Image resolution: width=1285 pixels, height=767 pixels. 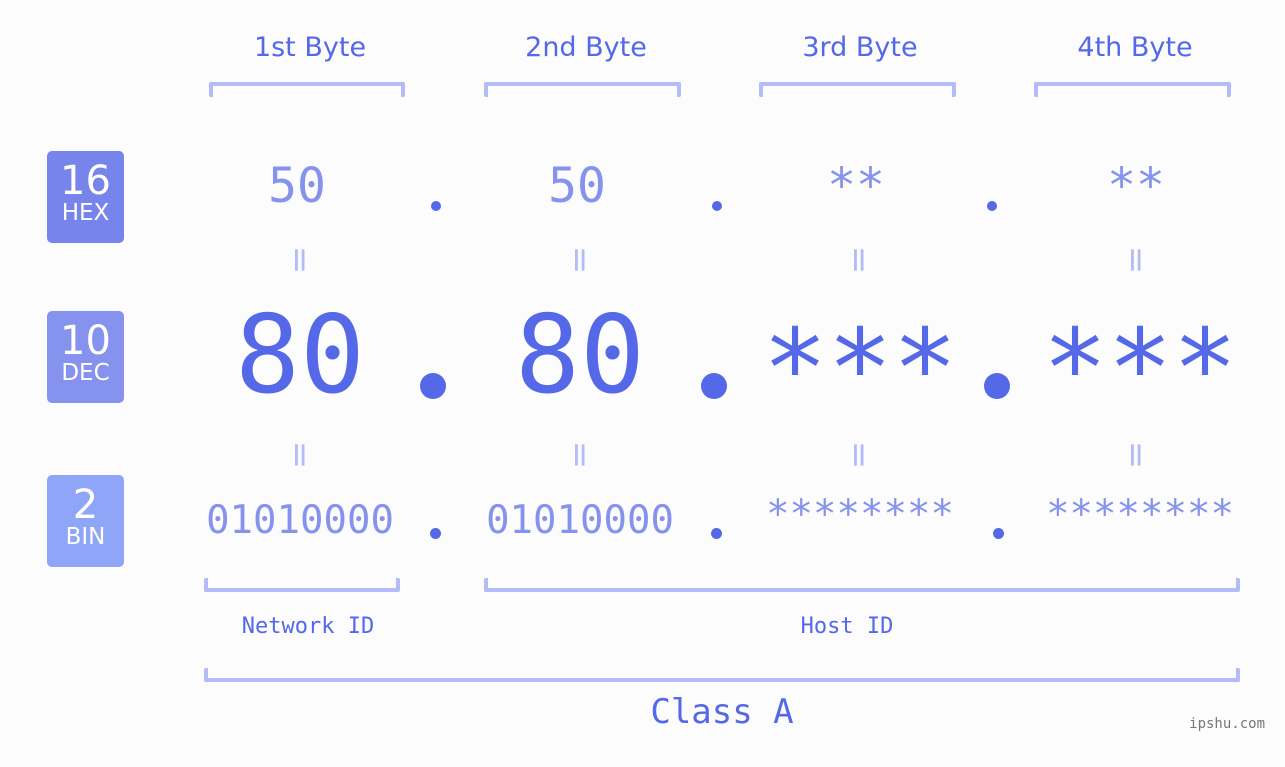 What do you see at coordinates (302, 585) in the screenshot?
I see `network-id-bracket` at bounding box center [302, 585].